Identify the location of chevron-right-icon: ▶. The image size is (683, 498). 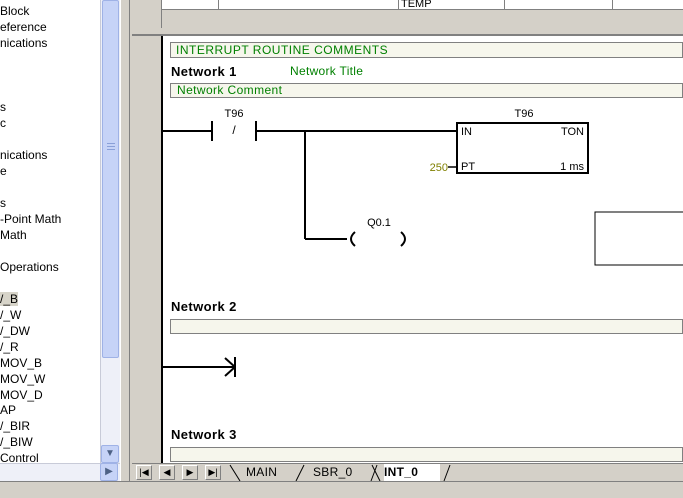
(109, 471).